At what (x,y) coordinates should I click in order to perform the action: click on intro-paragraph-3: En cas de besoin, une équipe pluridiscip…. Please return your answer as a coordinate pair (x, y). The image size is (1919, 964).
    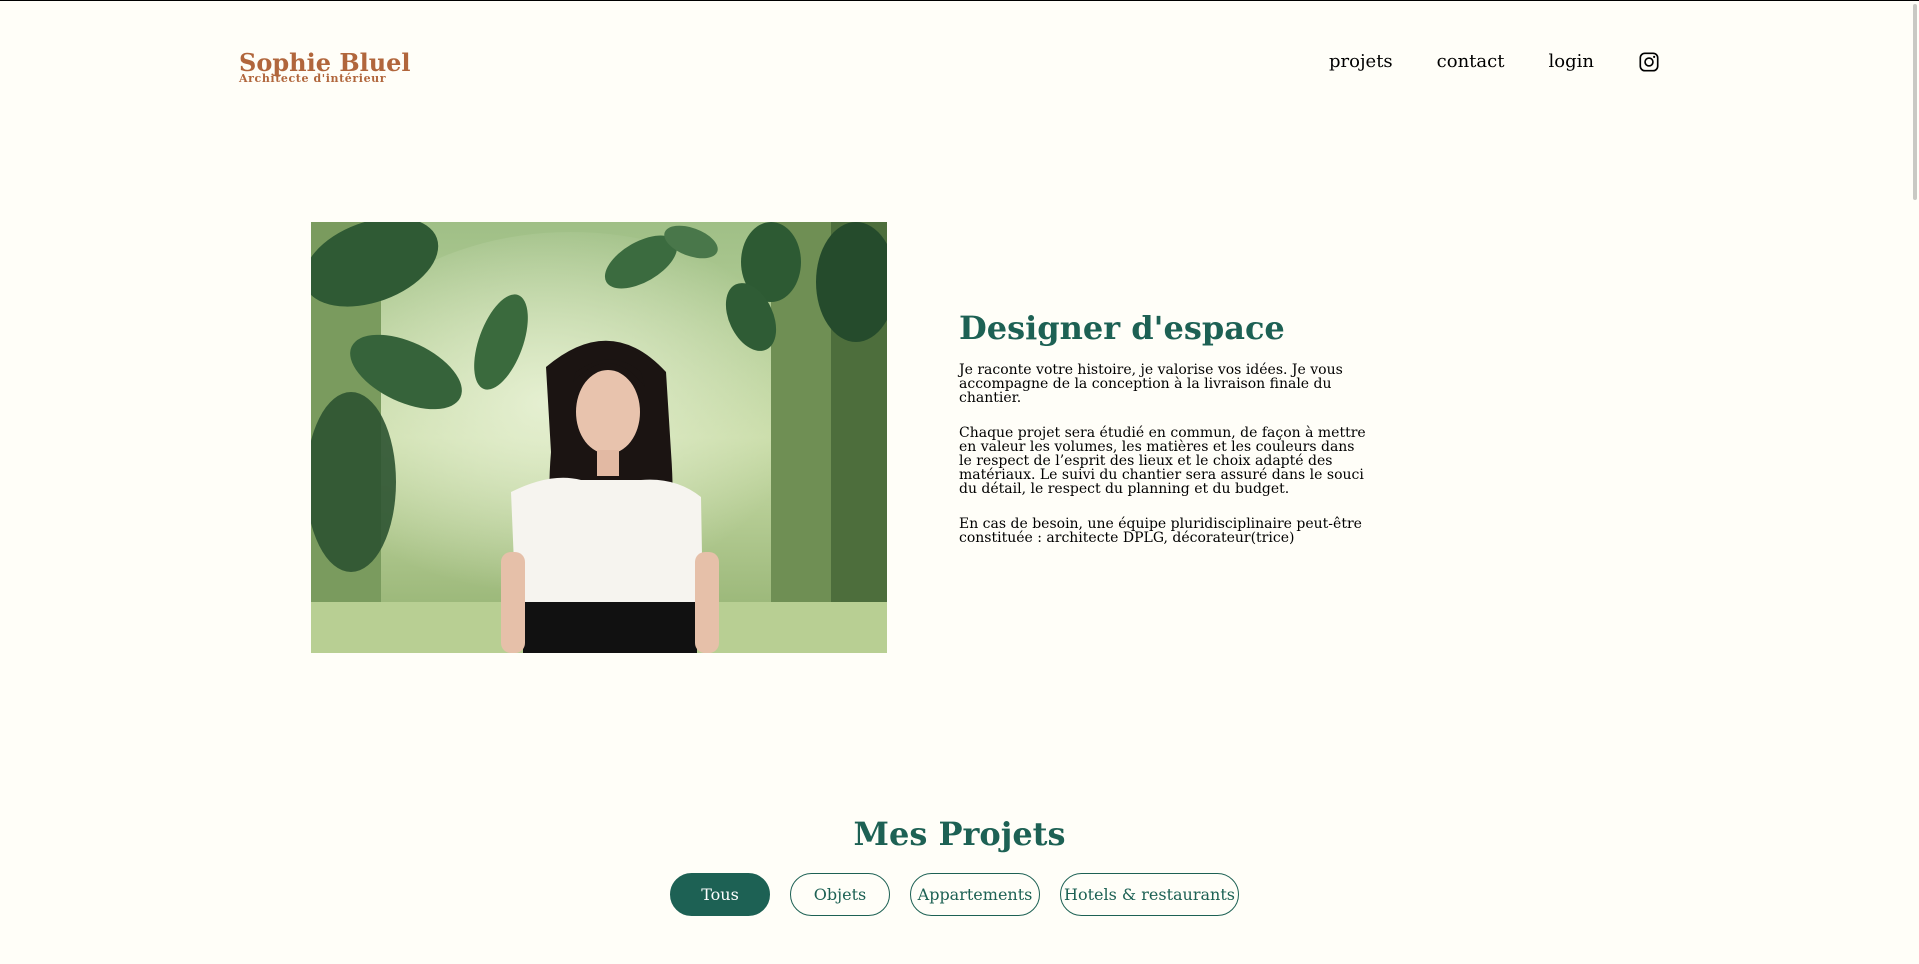
    Looking at the image, I should click on (1160, 531).